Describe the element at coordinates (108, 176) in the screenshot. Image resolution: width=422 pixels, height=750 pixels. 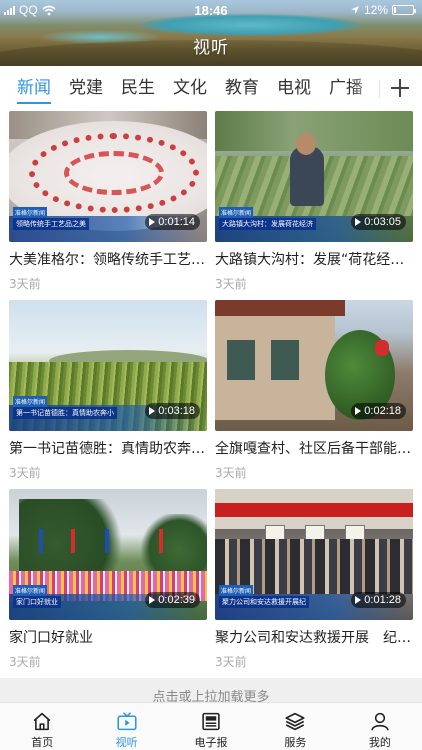
I see `video-thumbnail: 准格尔新闻 领略传统手工艺品之美 0:01:14` at that location.